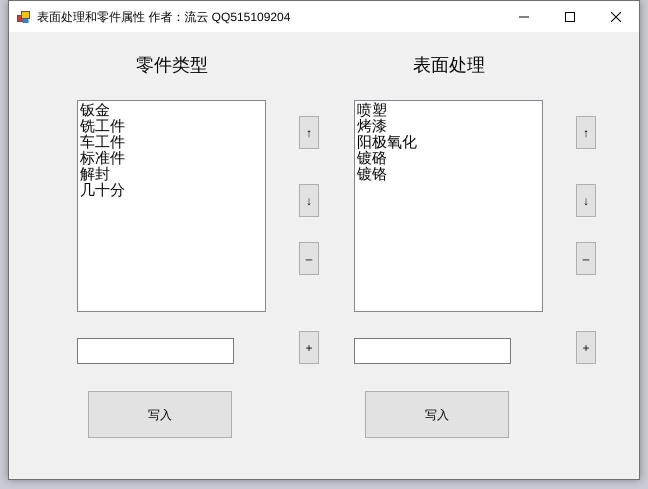 The width and height of the screenshot is (648, 489). Describe the element at coordinates (449, 65) in the screenshot. I see `list-heading: 表面处理` at that location.